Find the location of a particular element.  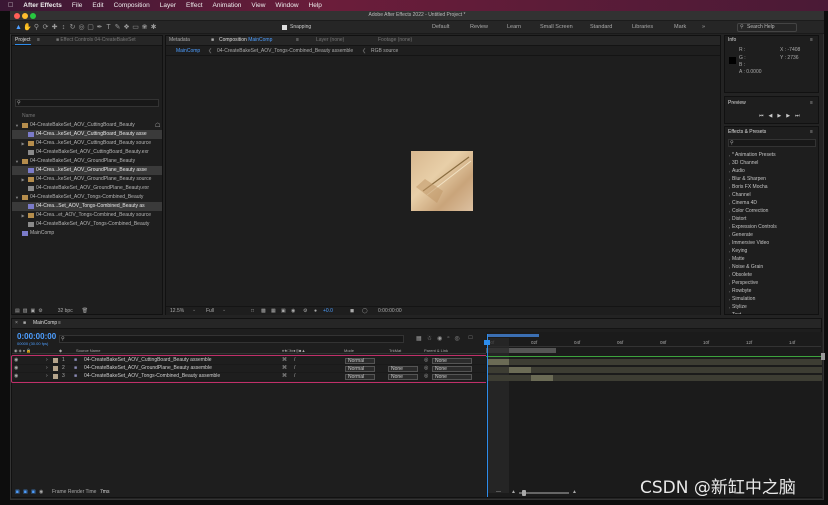

workspace-libraries: Libraries is located at coordinates (642, 27).